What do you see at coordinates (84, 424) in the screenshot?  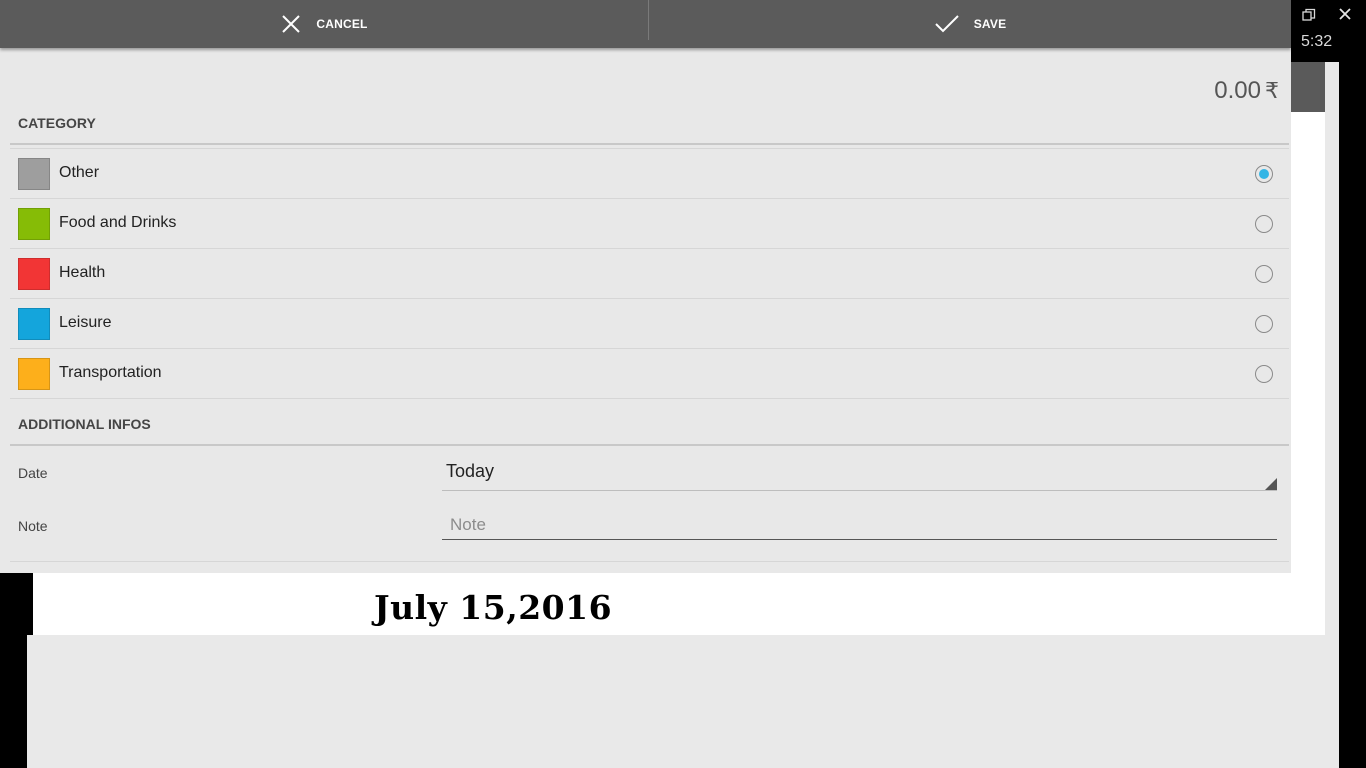 I see `additional-infos-header-label: ADDITIONAL INFOS` at bounding box center [84, 424].